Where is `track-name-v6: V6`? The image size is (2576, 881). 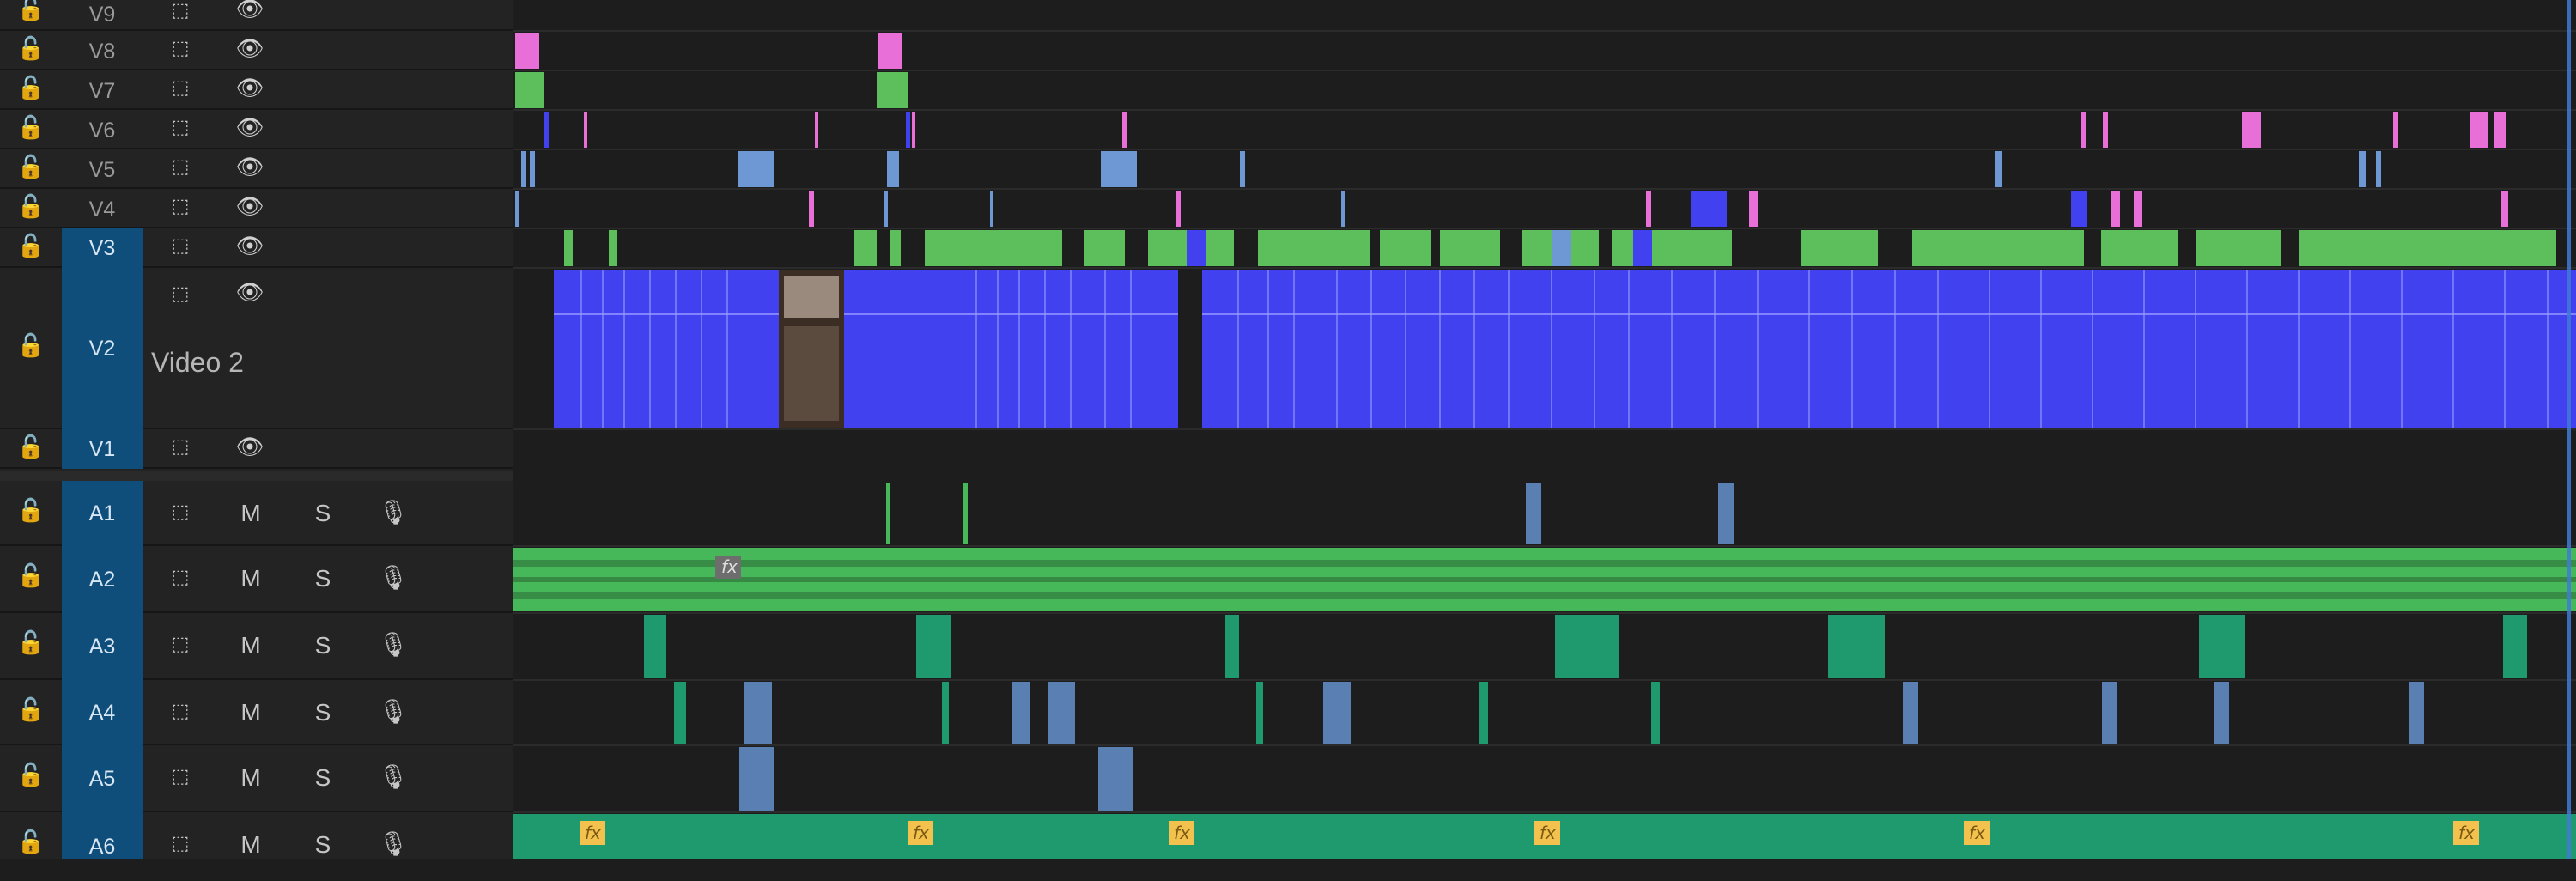 track-name-v6: V6 is located at coordinates (102, 130).